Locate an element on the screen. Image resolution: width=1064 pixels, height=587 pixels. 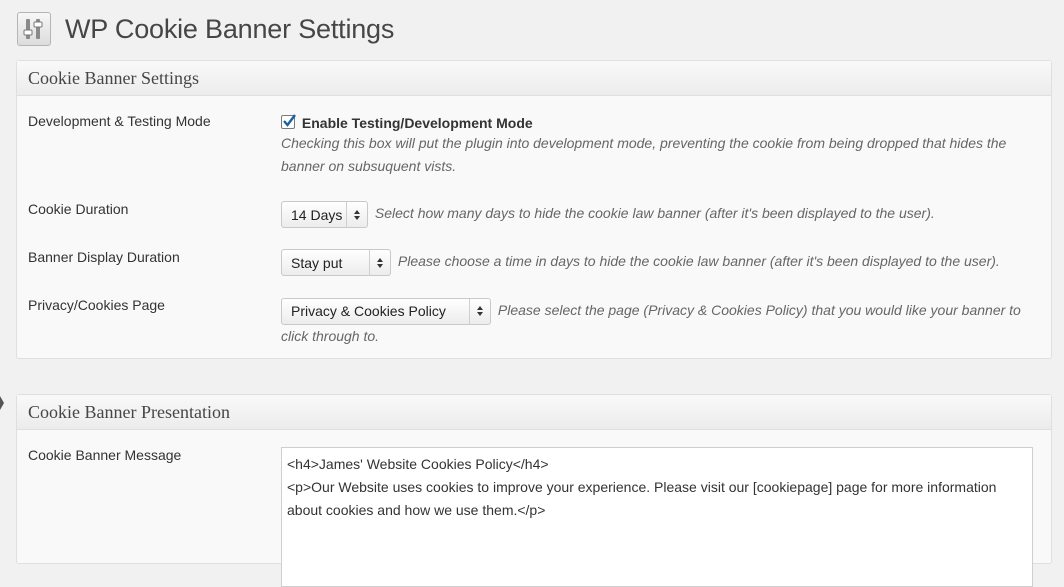
dev-mode-checkbox is located at coordinates (288, 121).